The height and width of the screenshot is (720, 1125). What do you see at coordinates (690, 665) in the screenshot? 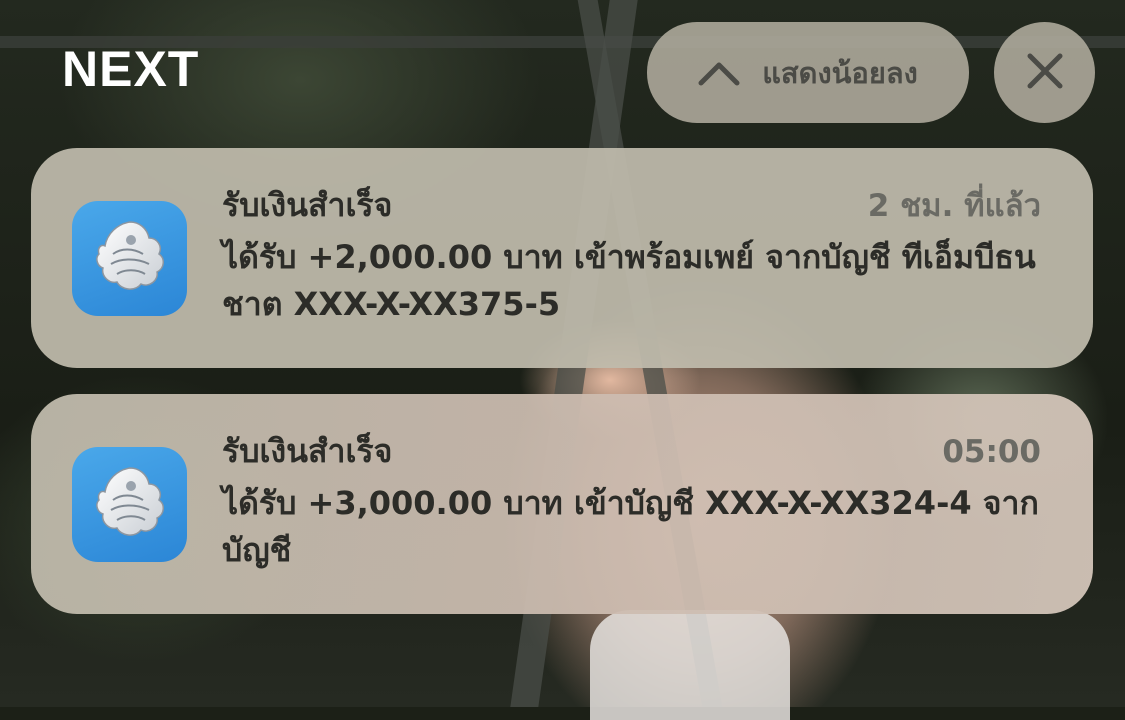
I see `background-figure` at bounding box center [690, 665].